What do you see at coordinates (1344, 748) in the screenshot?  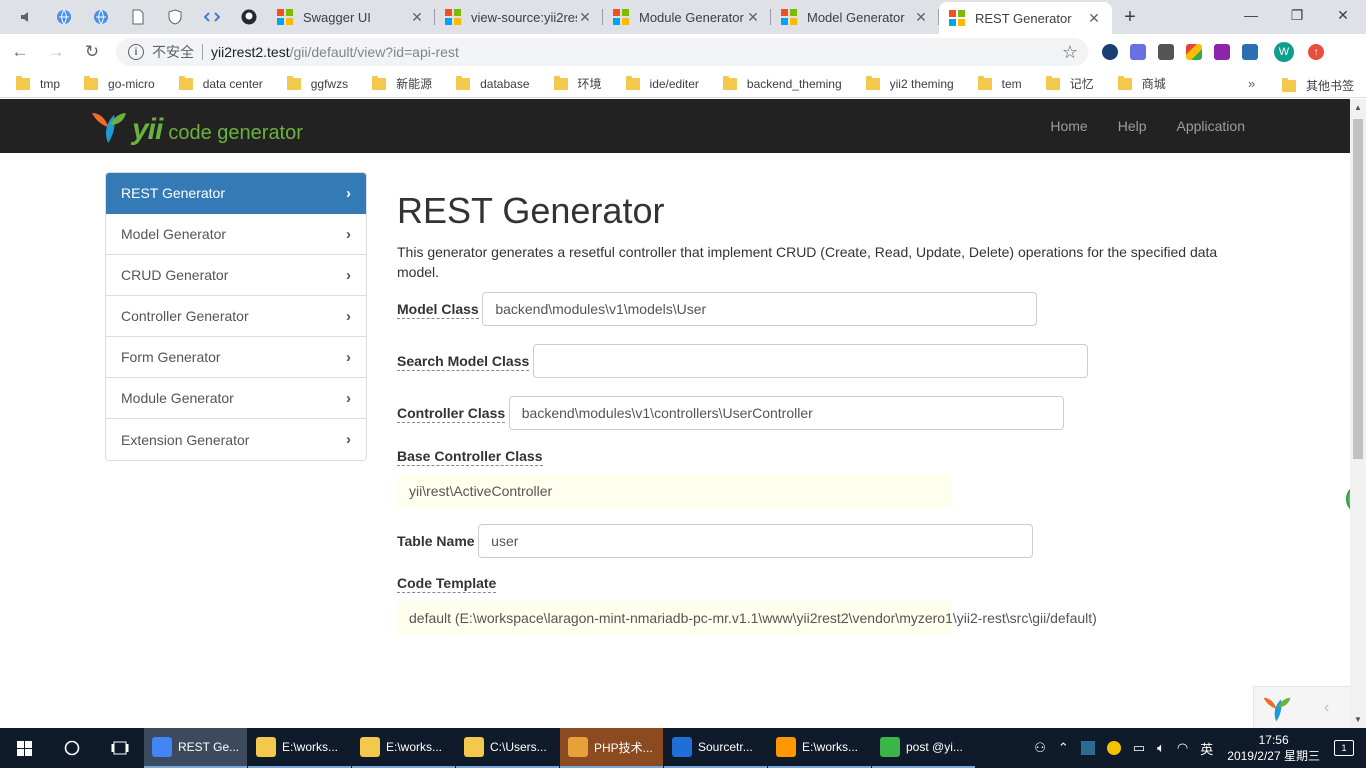 I see `notification-center-icon: 1` at bounding box center [1344, 748].